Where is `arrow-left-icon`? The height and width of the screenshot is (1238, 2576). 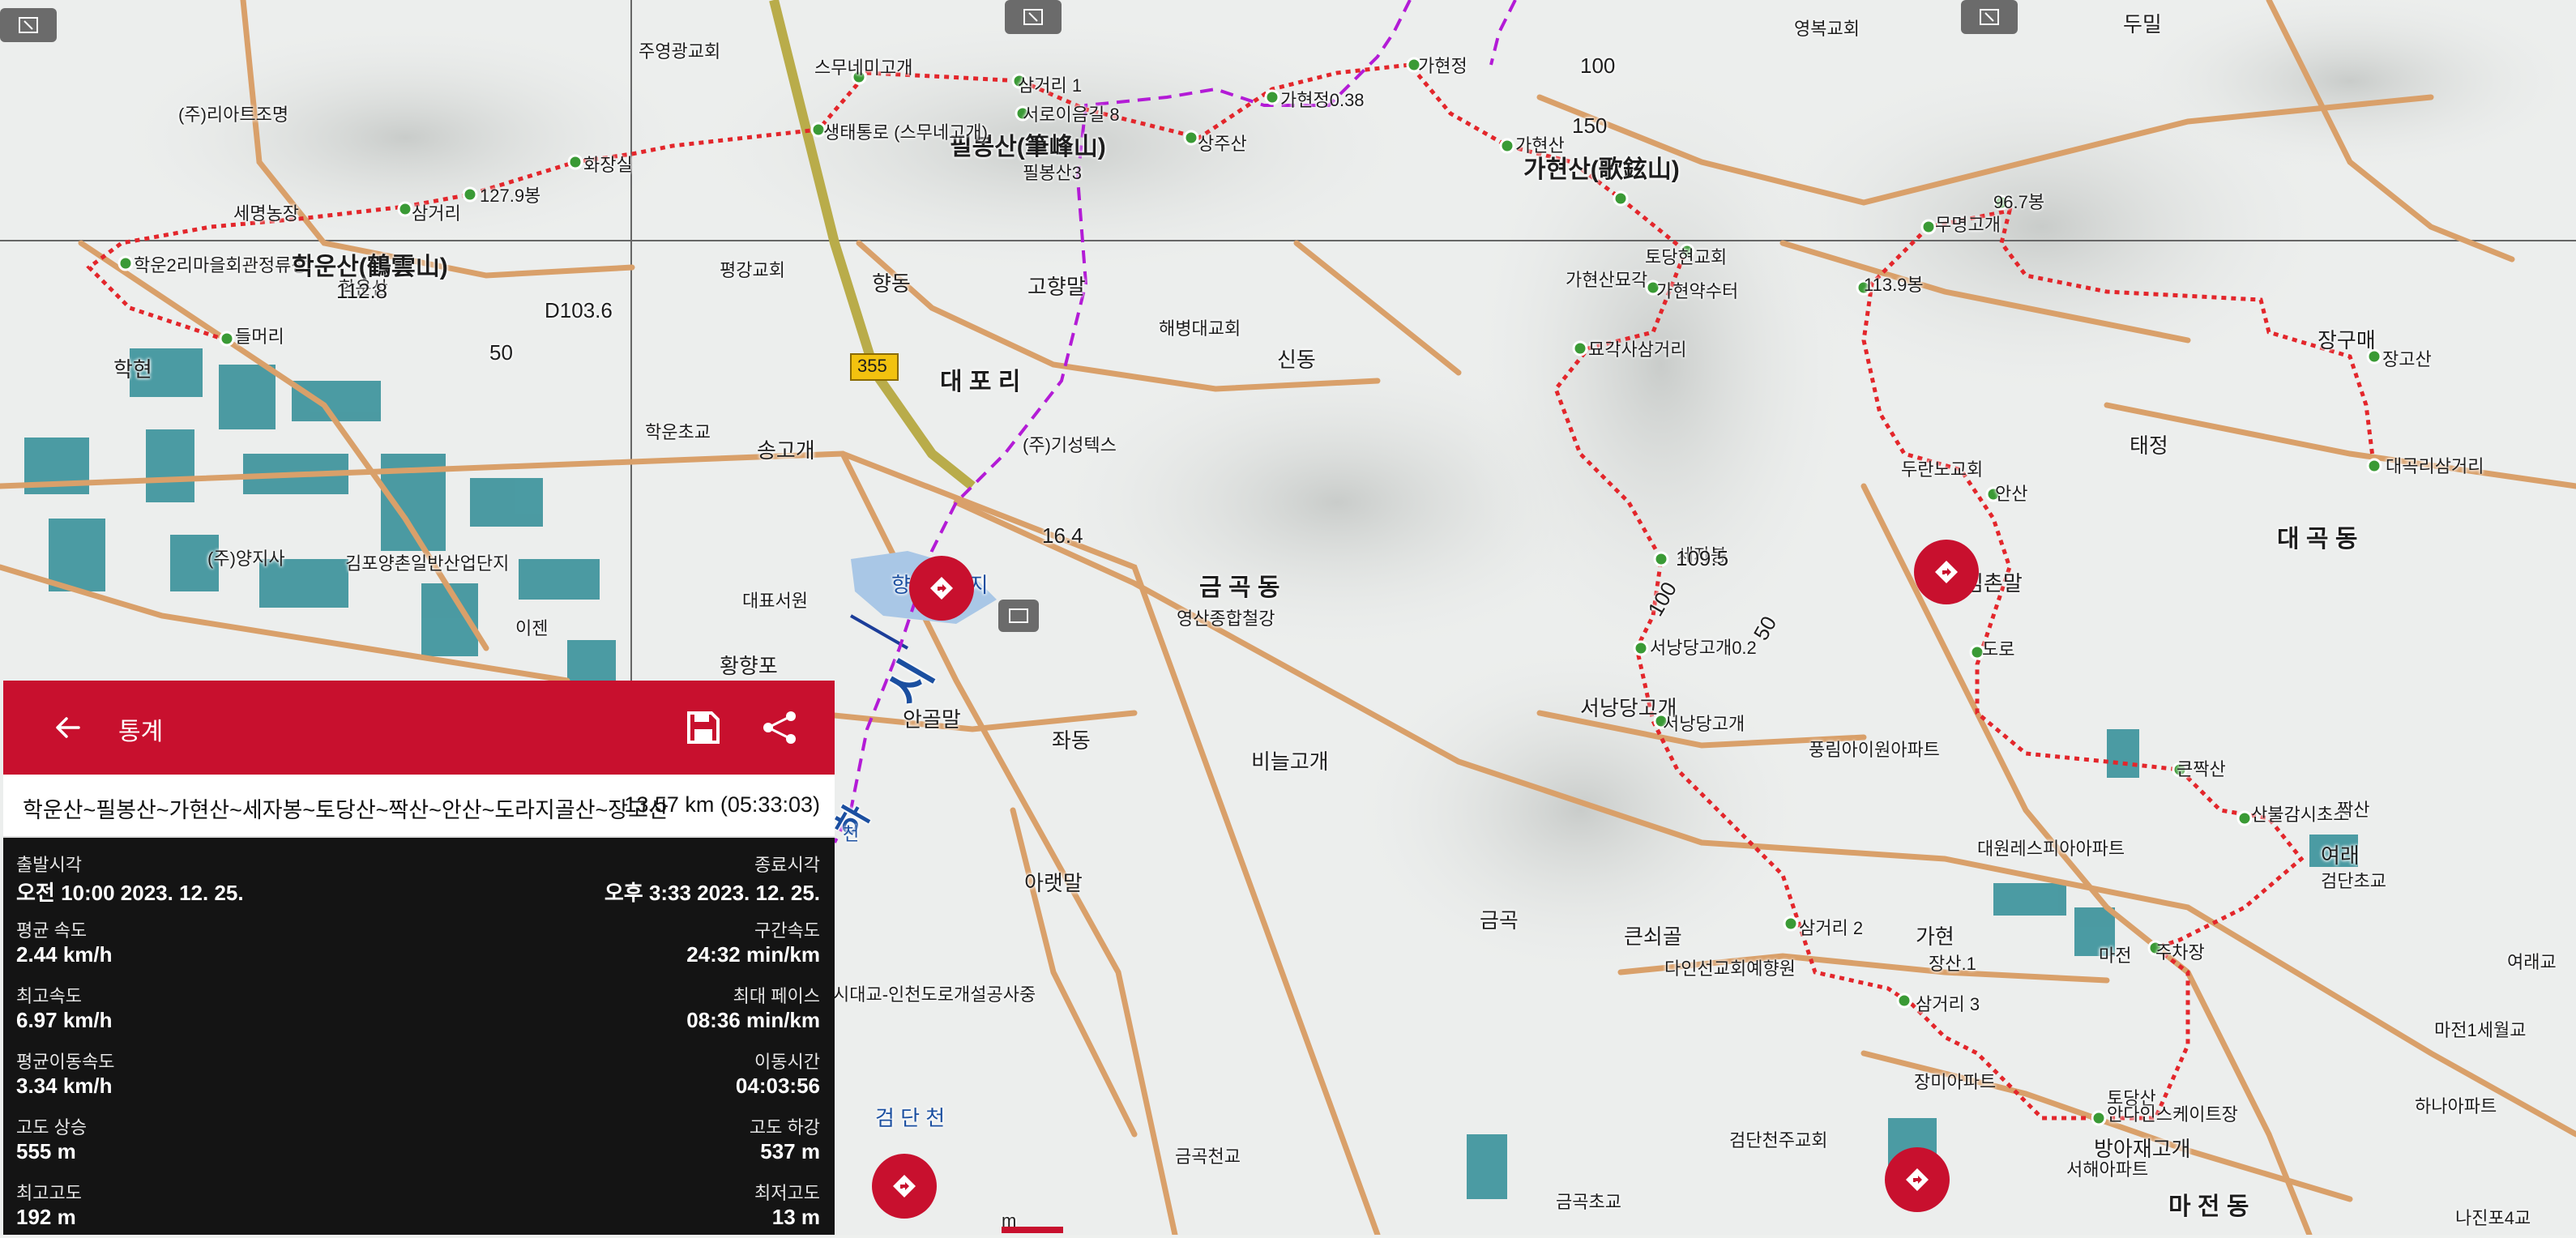 arrow-left-icon is located at coordinates (68, 727).